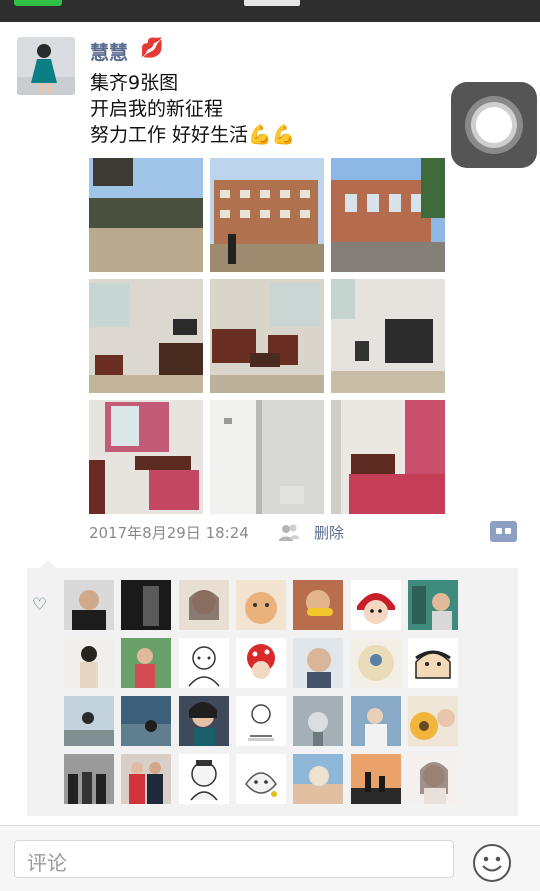 The width and height of the screenshot is (540, 891). I want to click on comment-input: 评论, so click(234, 859).